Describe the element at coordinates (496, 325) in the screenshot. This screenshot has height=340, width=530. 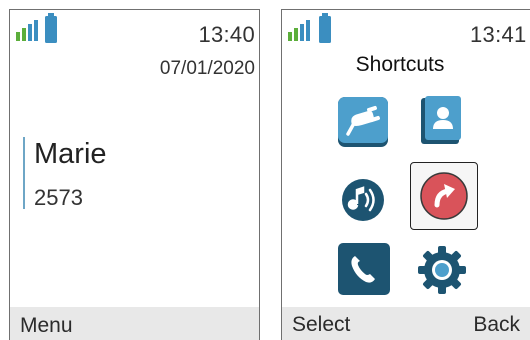
I see `back-softkey: Back` at that location.